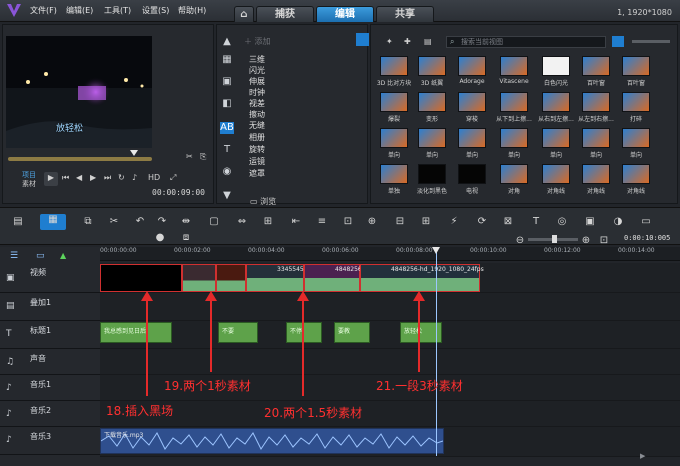  Describe the element at coordinates (155, 10) in the screenshot. I see `menu-settings: 设置(S)` at that location.